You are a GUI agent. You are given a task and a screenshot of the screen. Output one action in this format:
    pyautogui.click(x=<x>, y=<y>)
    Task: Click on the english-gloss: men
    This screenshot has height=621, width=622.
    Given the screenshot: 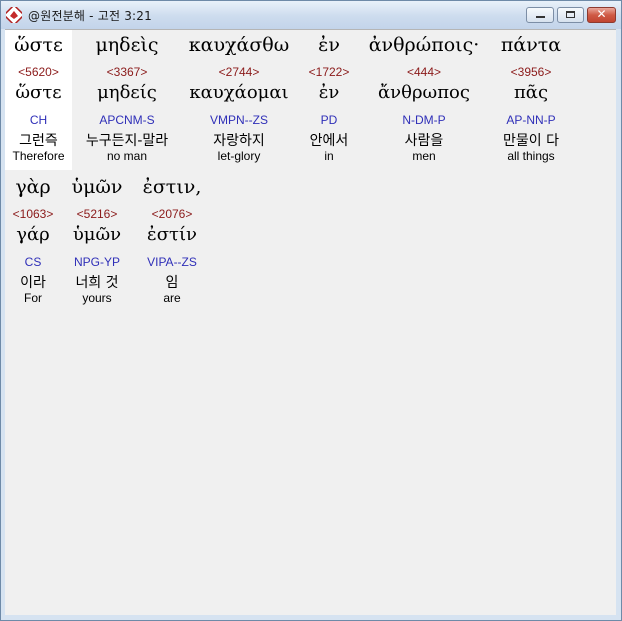 What is the action you would take?
    pyautogui.click(x=424, y=156)
    